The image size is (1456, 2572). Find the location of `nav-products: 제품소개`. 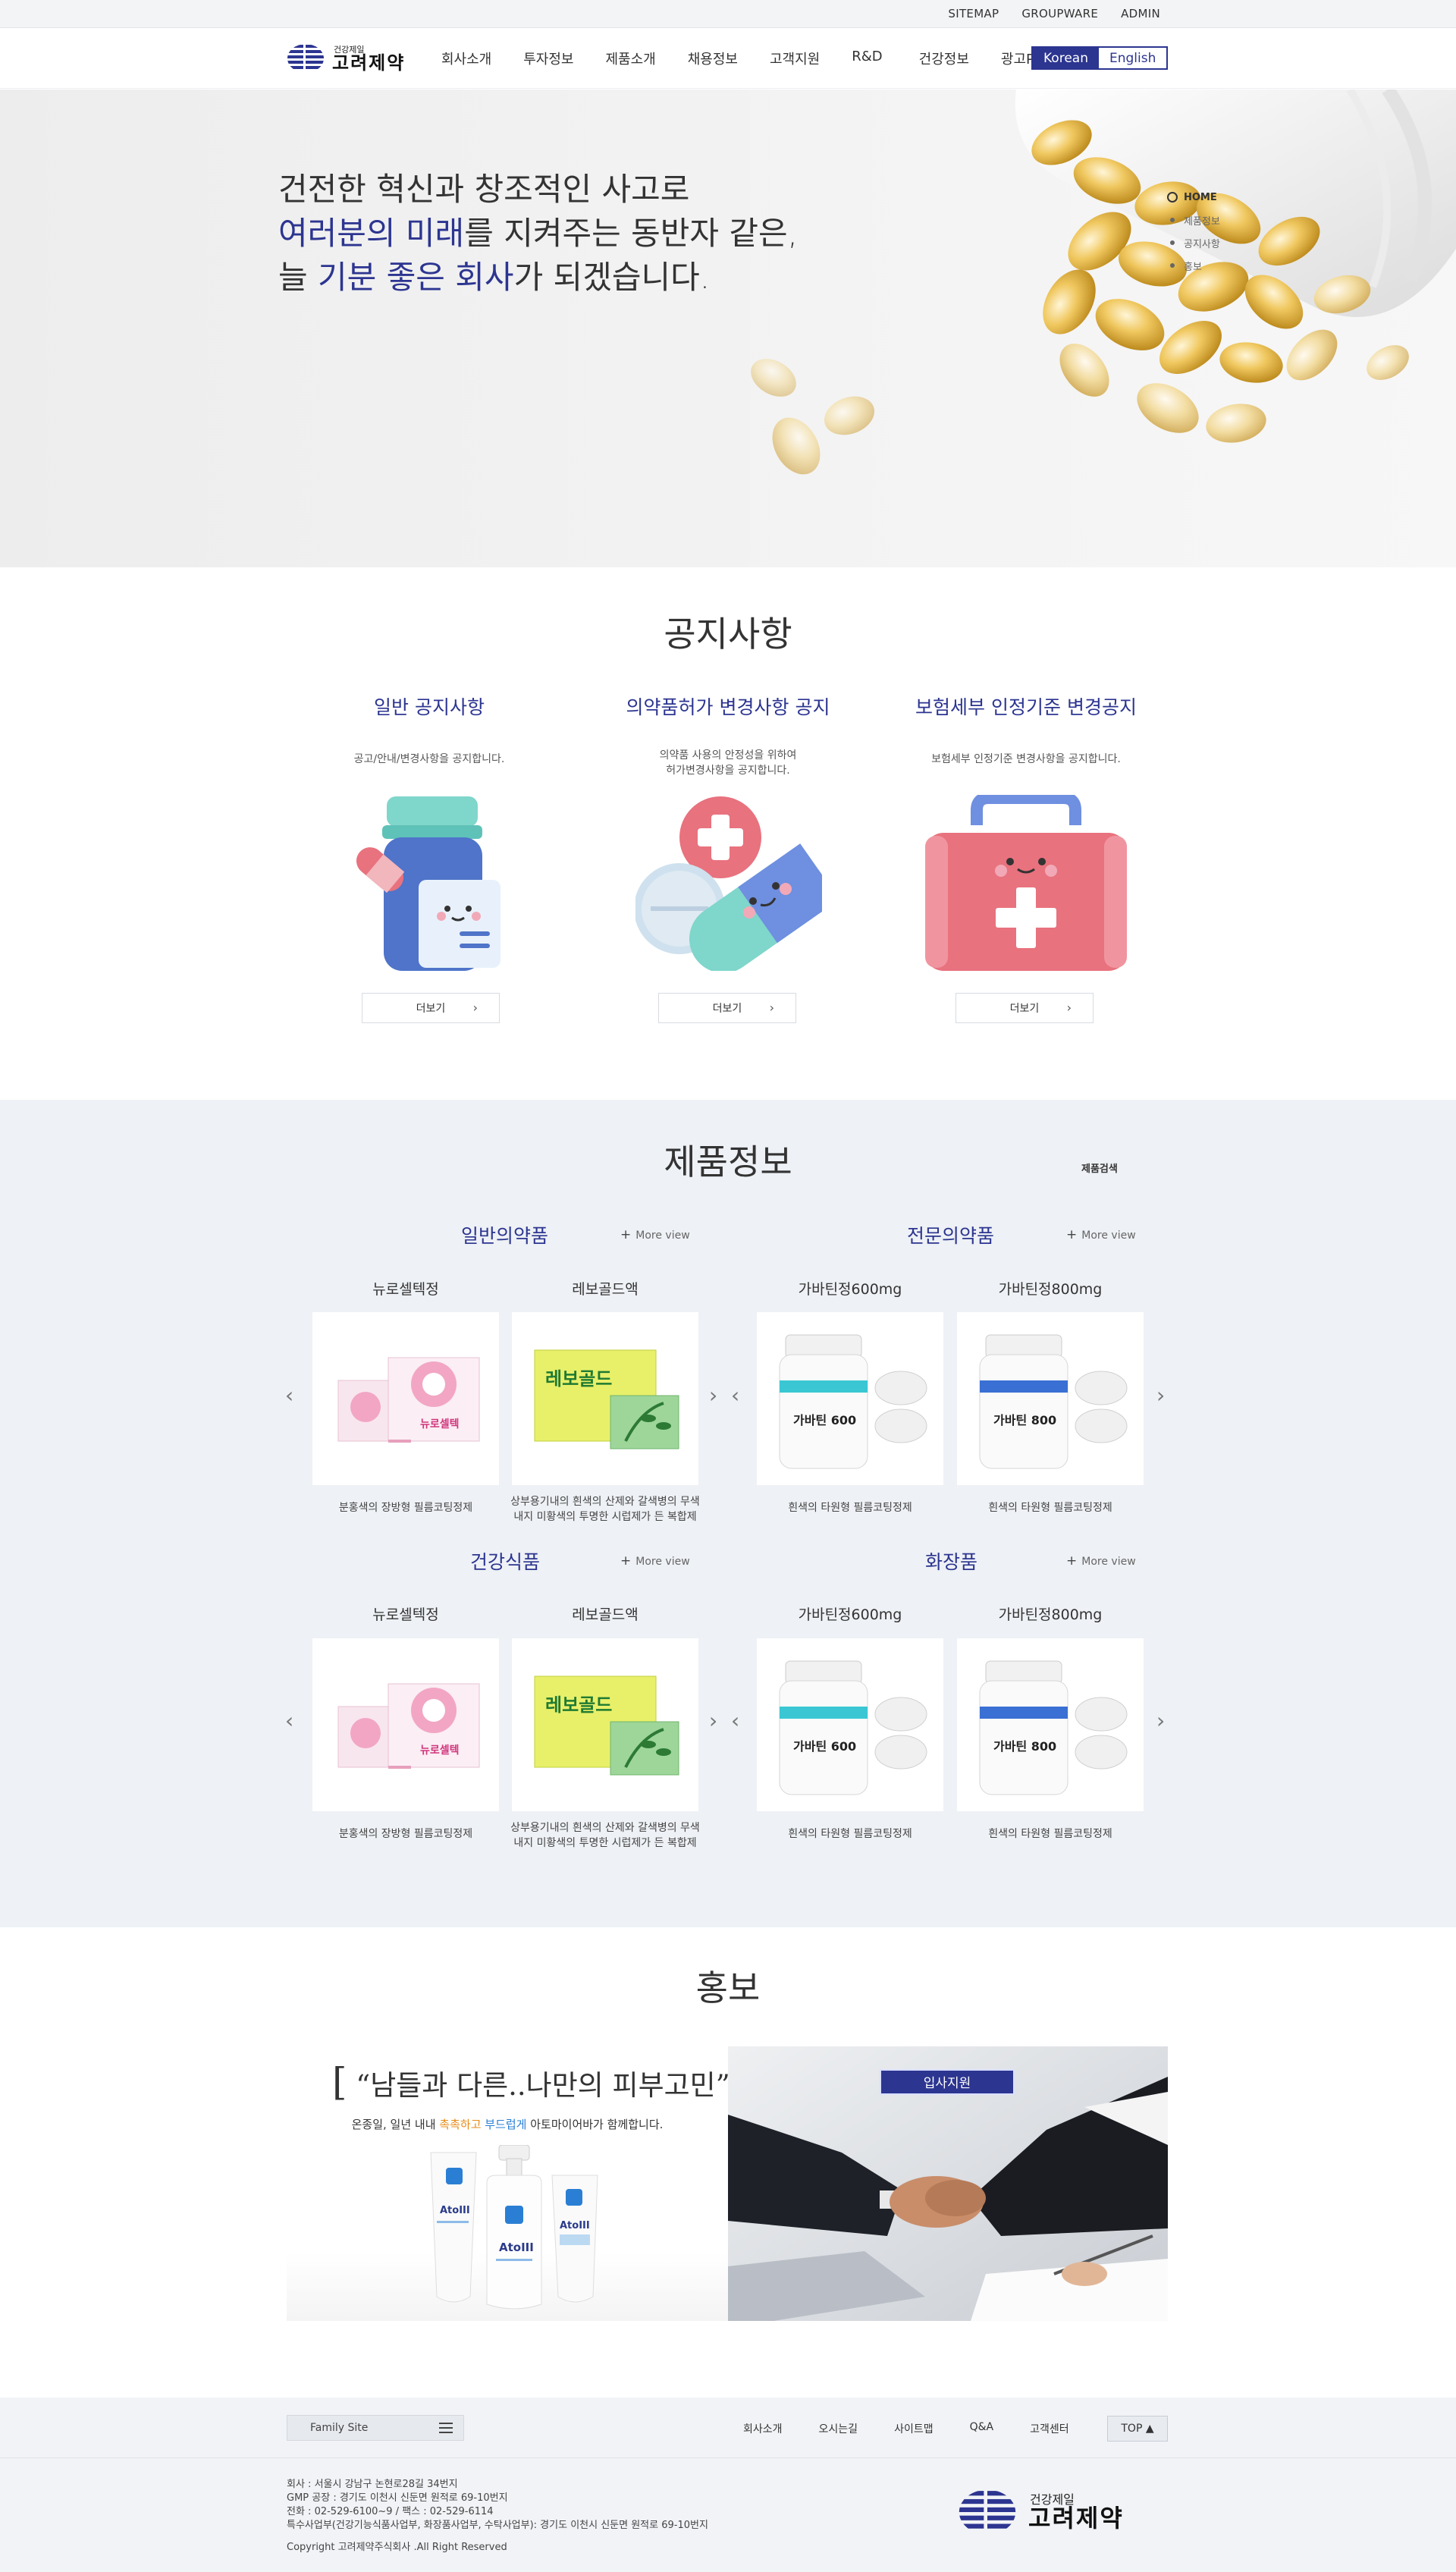

nav-products: 제품소개 is located at coordinates (631, 58).